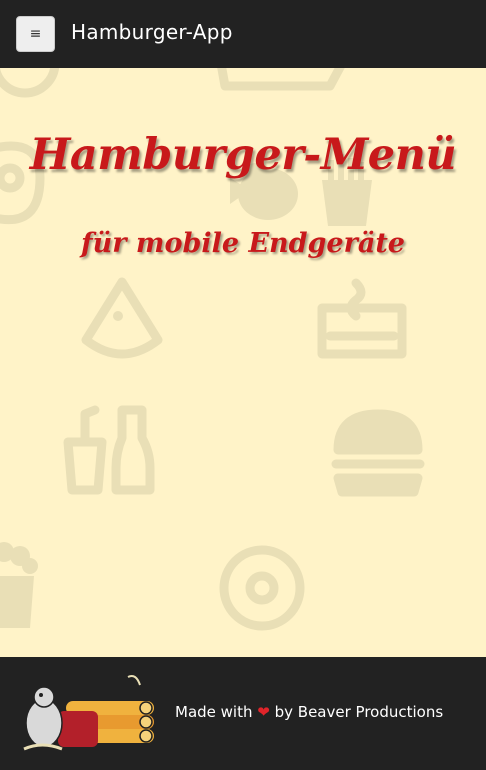  Describe the element at coordinates (262, 588) in the screenshot. I see `donut-icon` at that location.